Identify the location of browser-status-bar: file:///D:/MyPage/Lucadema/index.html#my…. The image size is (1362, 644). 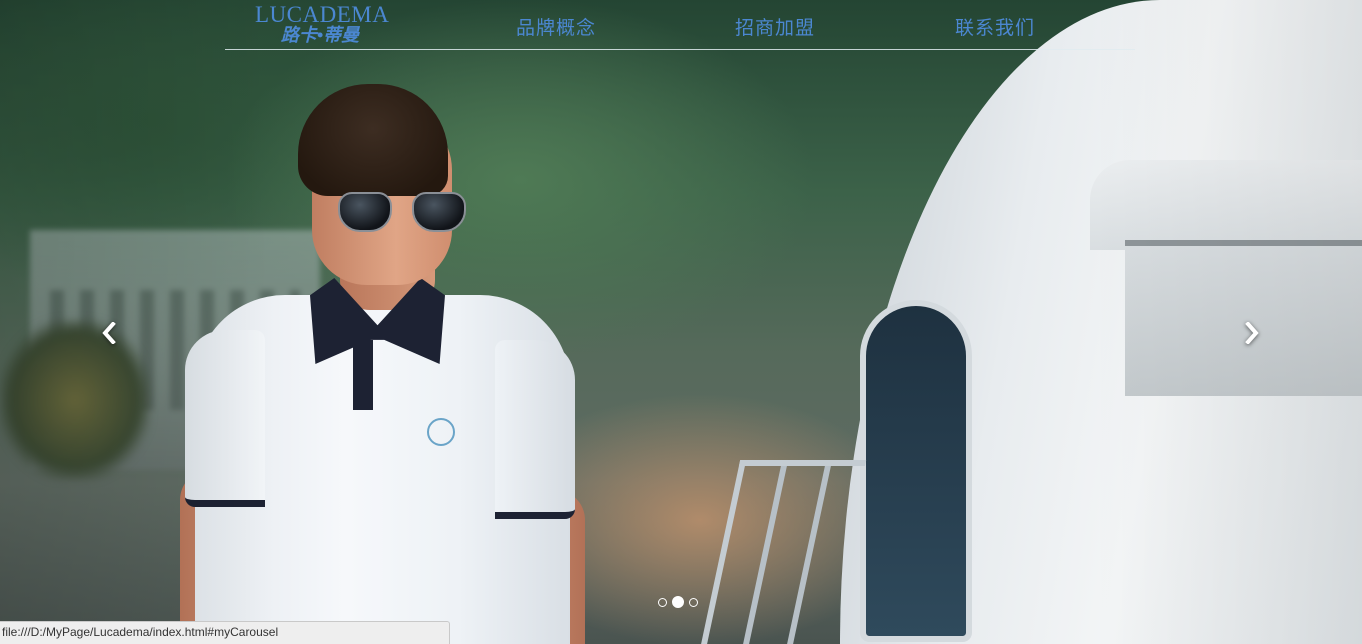
(225, 632).